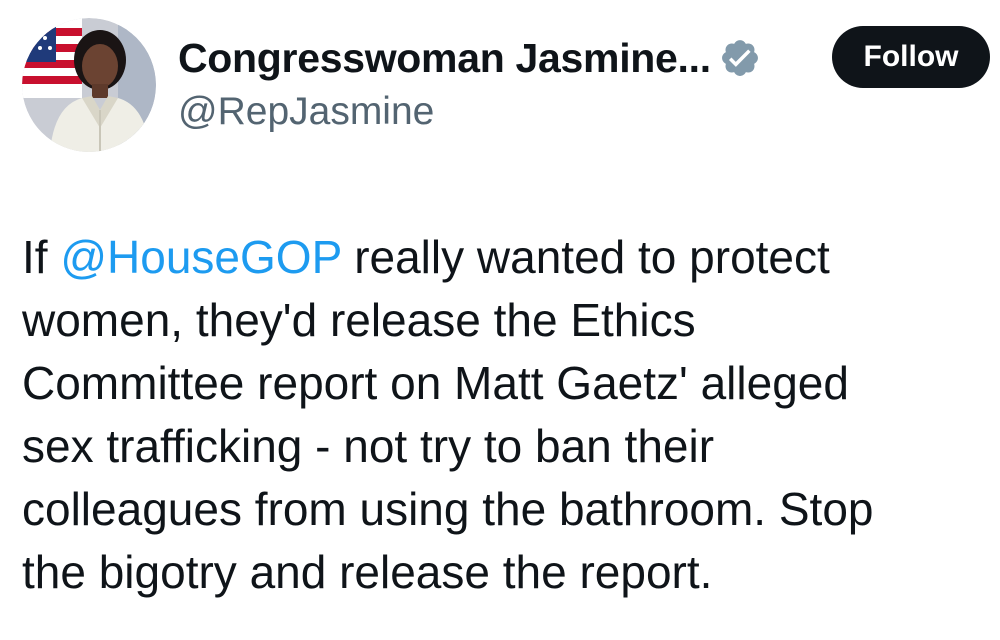 The image size is (1000, 640). I want to click on mention-link-housegop: @HouseGOP, so click(200, 257).